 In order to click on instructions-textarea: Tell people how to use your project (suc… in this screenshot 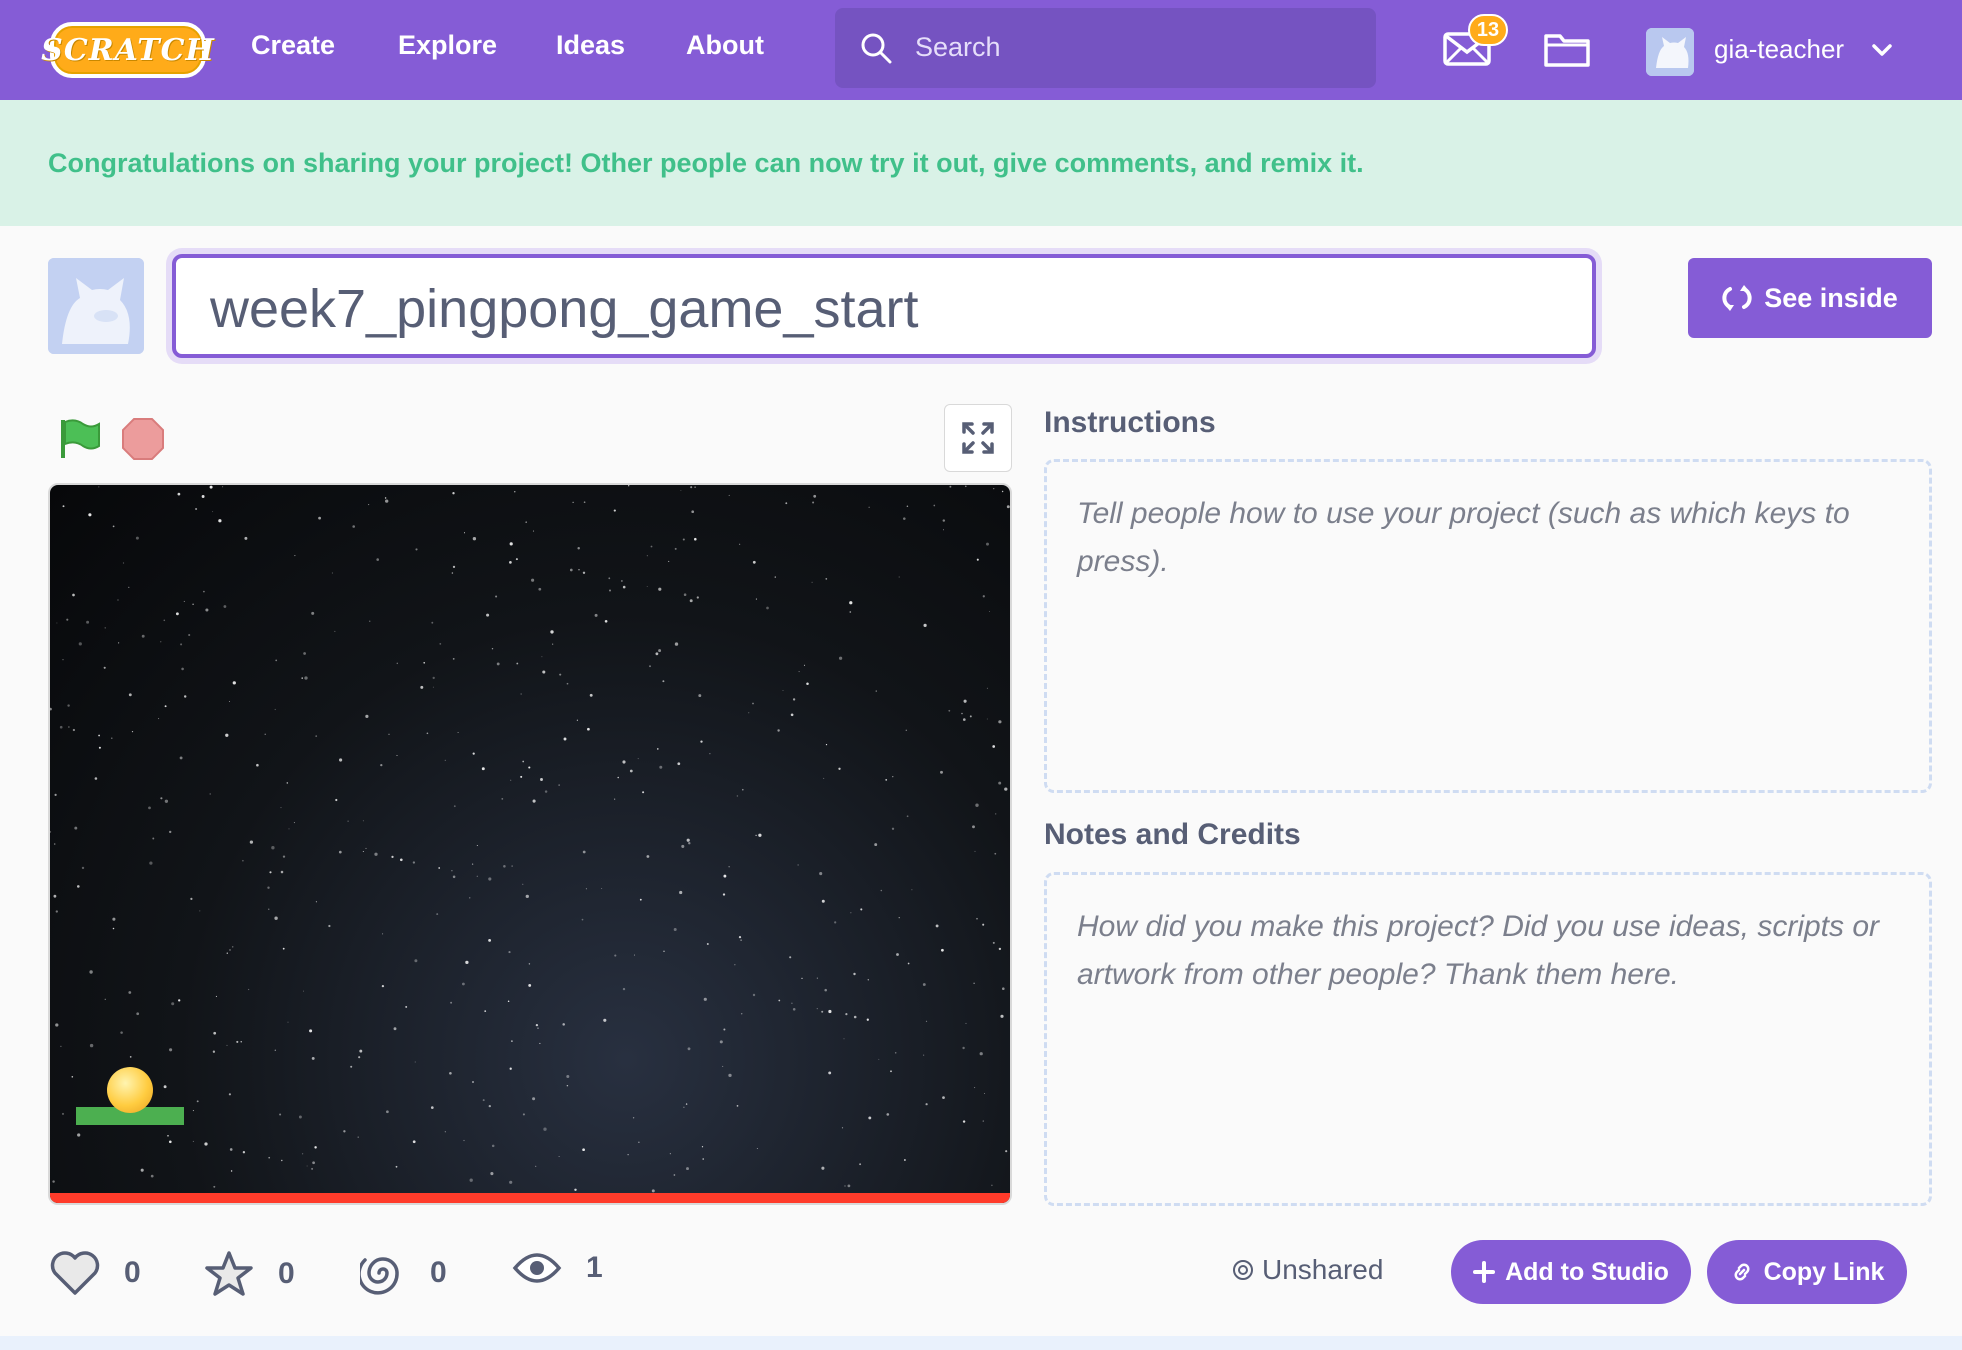, I will do `click(1488, 626)`.